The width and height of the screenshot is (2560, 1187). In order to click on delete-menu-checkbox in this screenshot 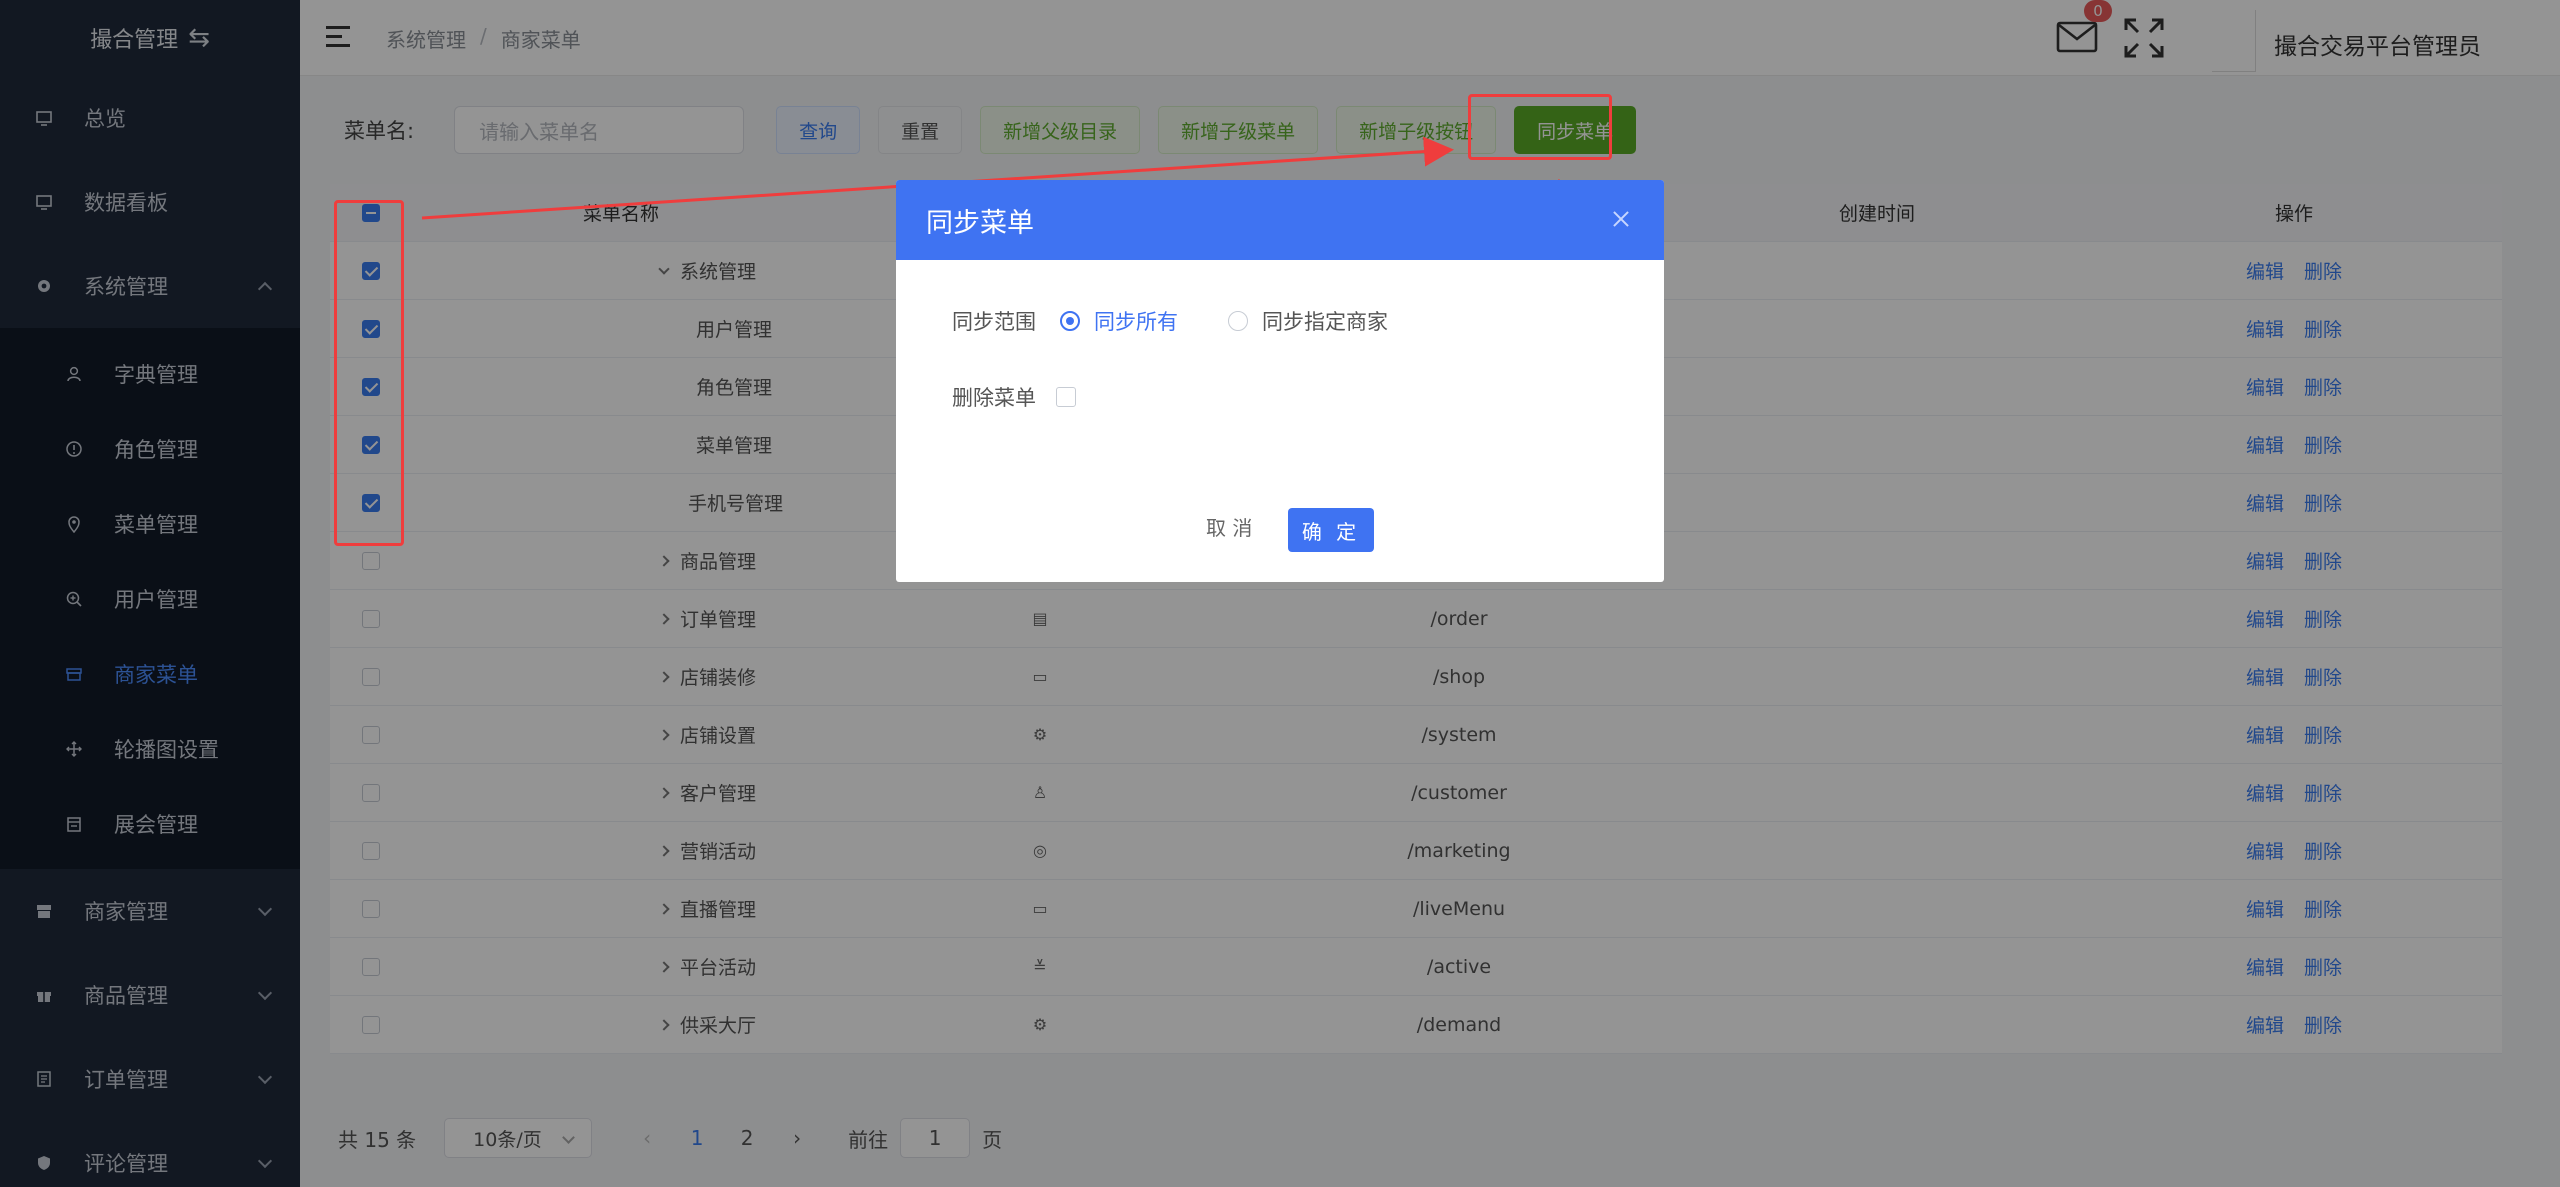, I will do `click(1066, 397)`.